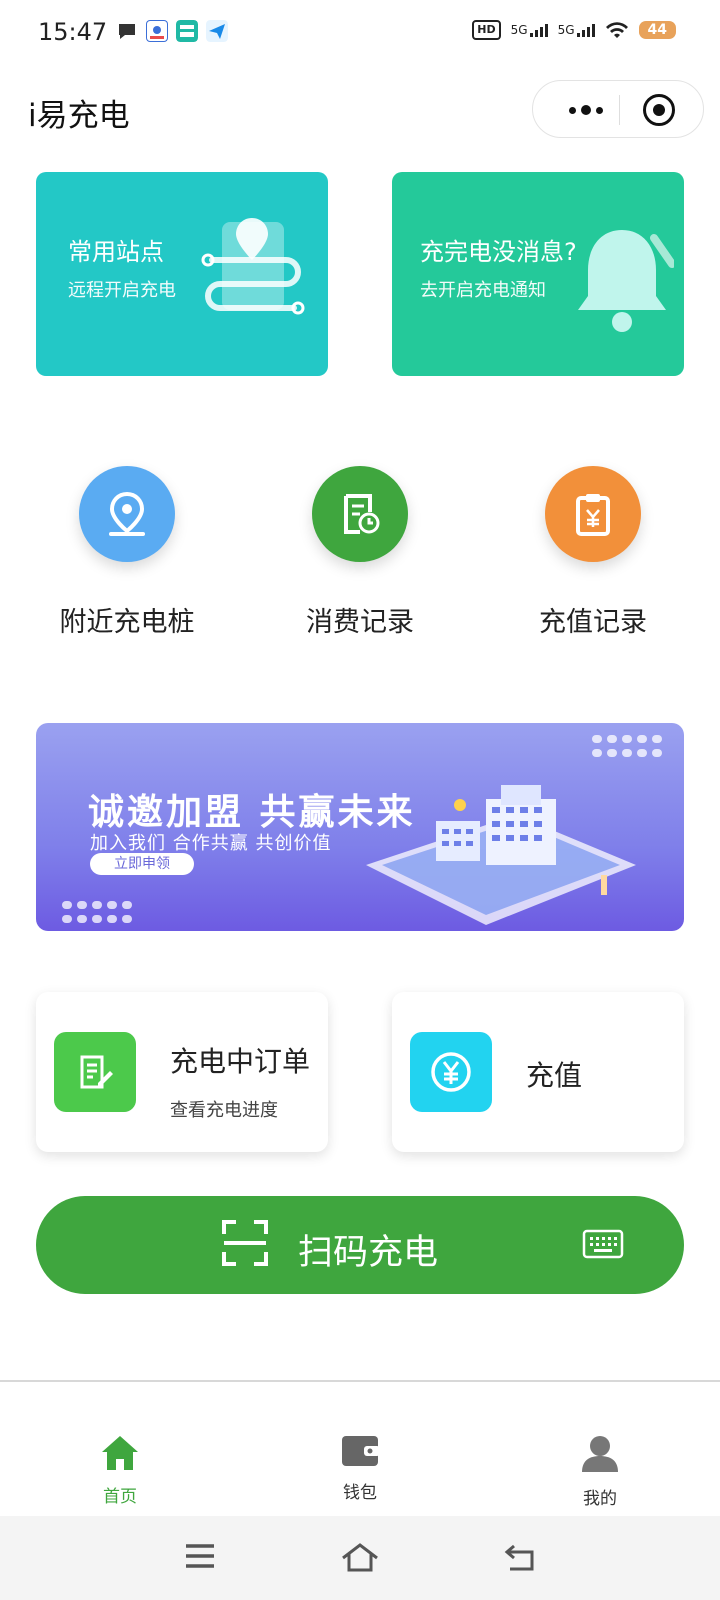 The height and width of the screenshot is (1600, 720). What do you see at coordinates (127, 622) in the screenshot?
I see `quick-label: 附近充电桩` at bounding box center [127, 622].